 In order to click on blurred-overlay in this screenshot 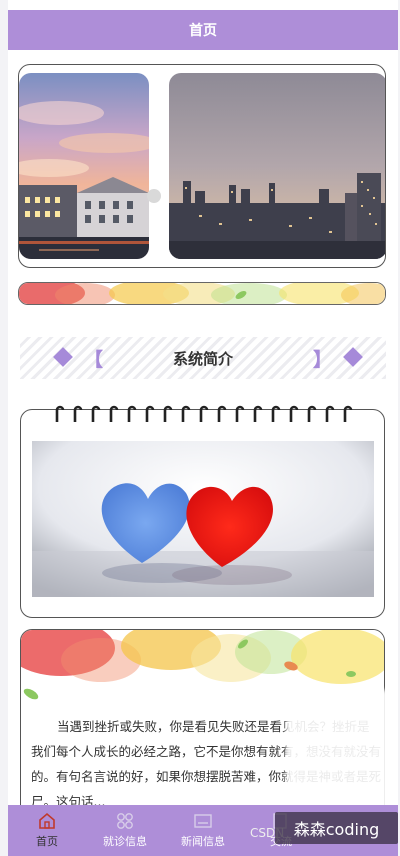, I will do `click(341, 750)`.